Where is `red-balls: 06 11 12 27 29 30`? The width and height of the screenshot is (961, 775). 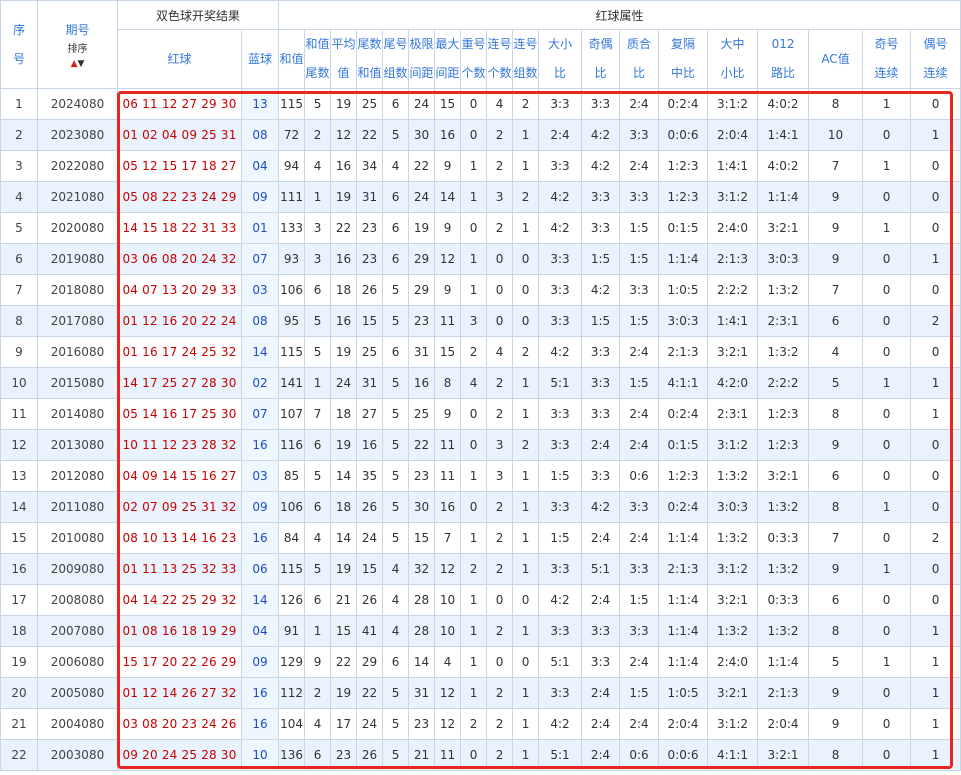 red-balls: 06 11 12 27 29 30 is located at coordinates (179, 104).